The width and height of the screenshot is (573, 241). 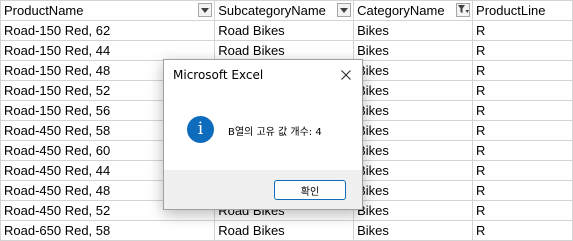 I want to click on column-header-label: ProductName, so click(x=44, y=10).